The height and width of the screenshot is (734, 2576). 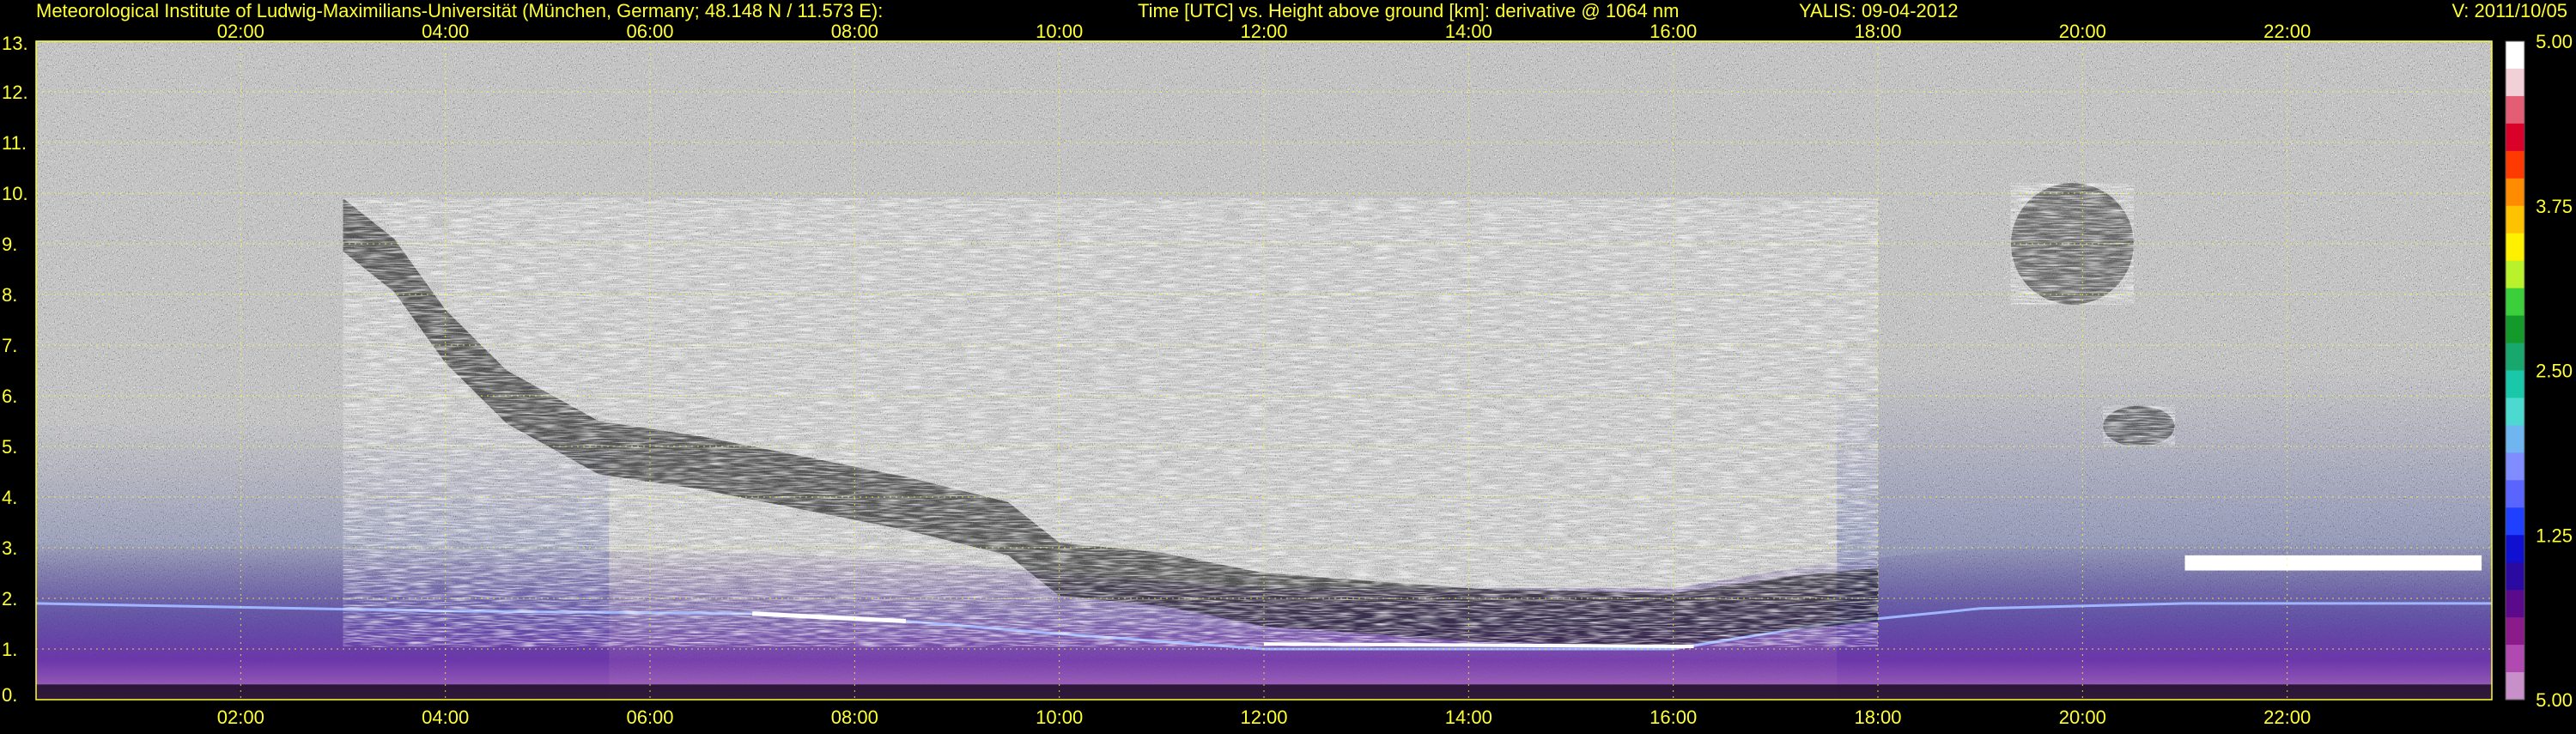 I want to click on x-tick-label-bottom: 12:00, so click(x=1263, y=717).